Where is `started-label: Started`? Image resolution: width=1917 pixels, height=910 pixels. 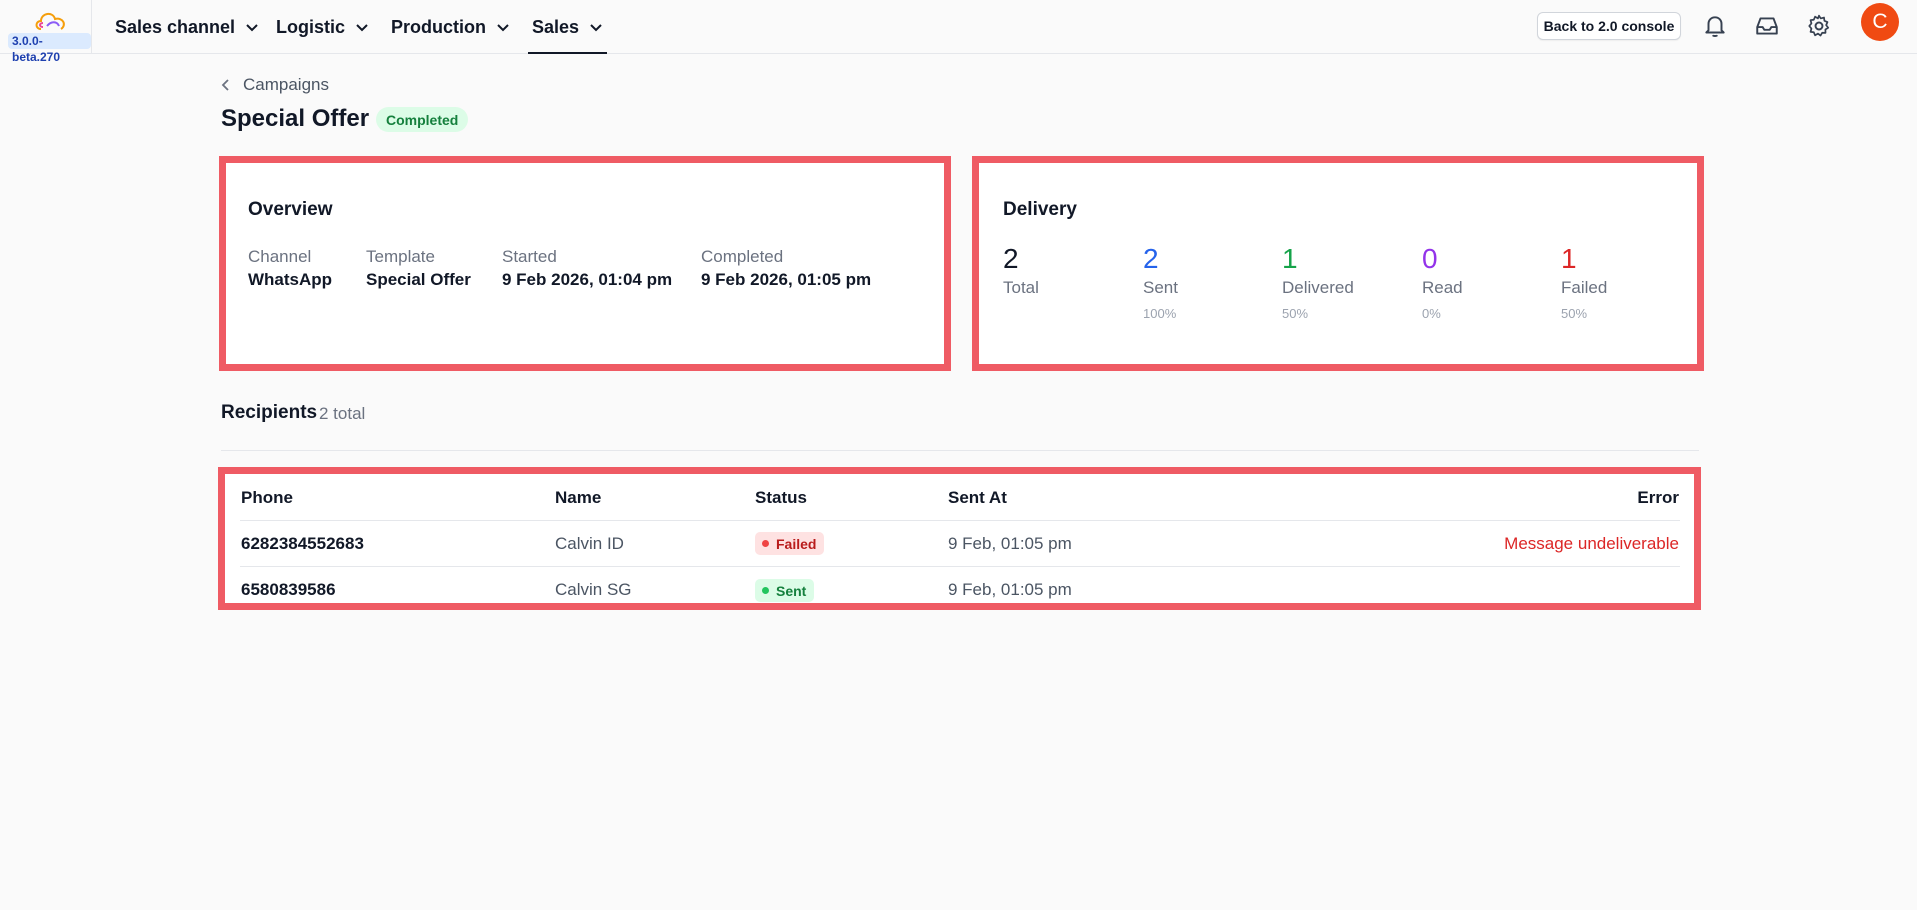
started-label: Started is located at coordinates (529, 256).